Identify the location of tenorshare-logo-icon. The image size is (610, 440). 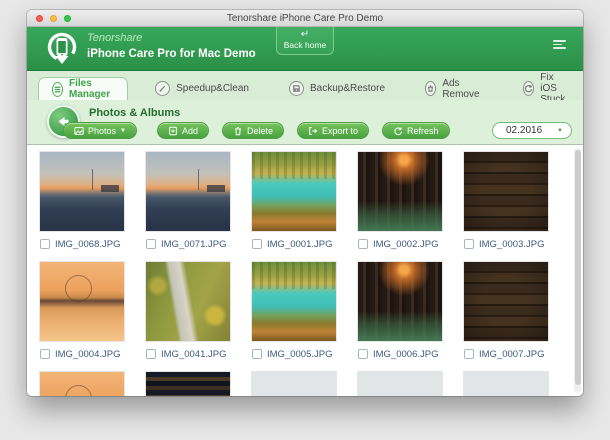
(62, 48).